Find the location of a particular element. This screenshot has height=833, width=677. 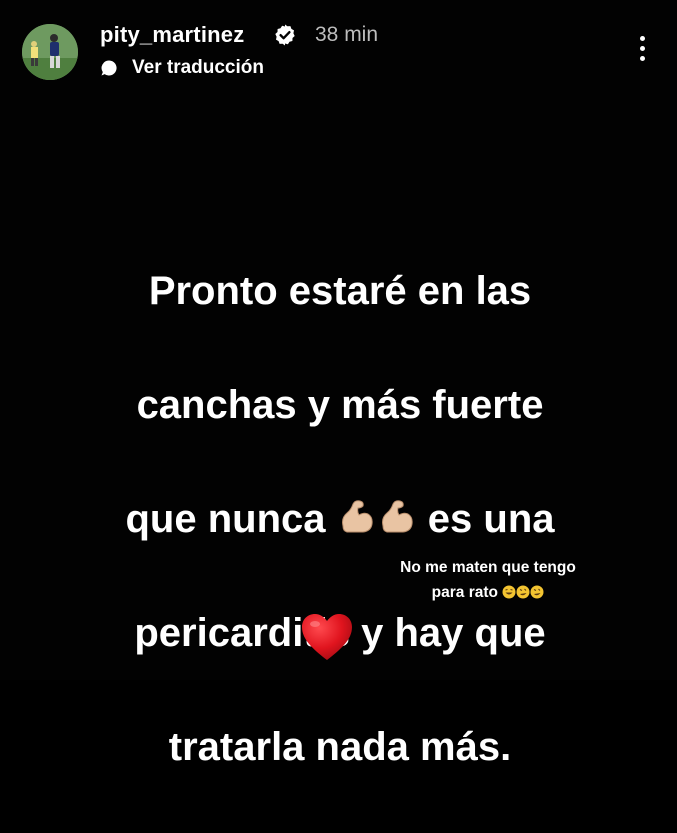

main-text-line-with-emoji: que nunca es una is located at coordinates (340, 519).